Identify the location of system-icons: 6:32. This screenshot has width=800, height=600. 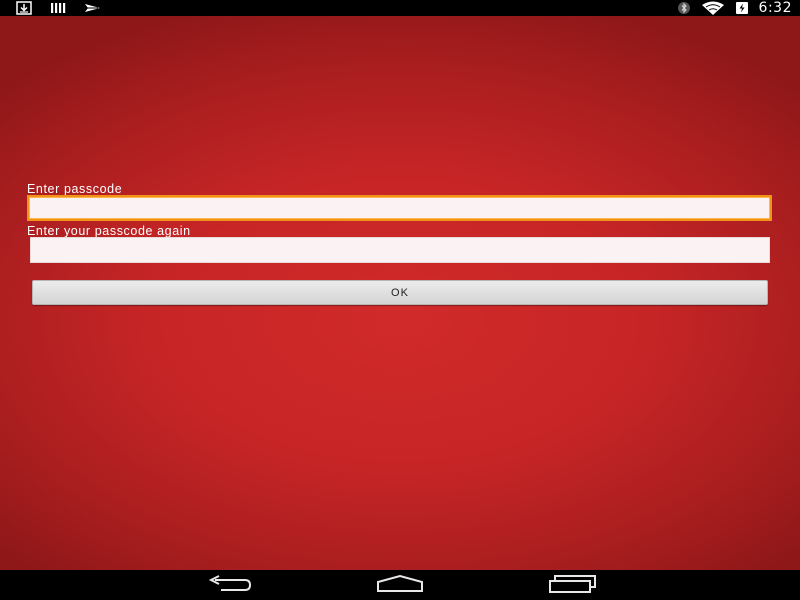
(734, 8).